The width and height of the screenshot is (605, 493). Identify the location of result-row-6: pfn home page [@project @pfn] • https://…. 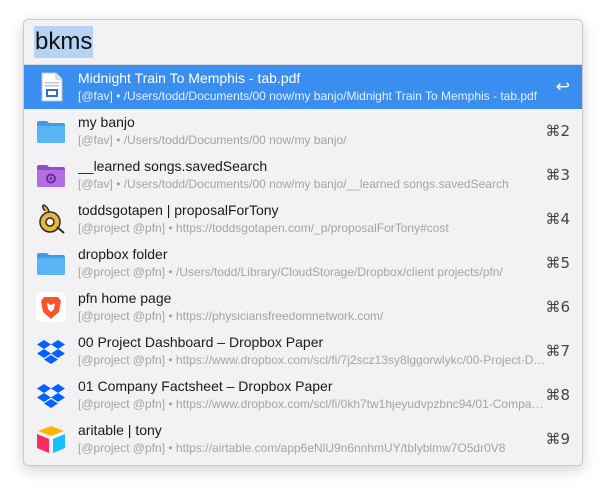
(303, 307).